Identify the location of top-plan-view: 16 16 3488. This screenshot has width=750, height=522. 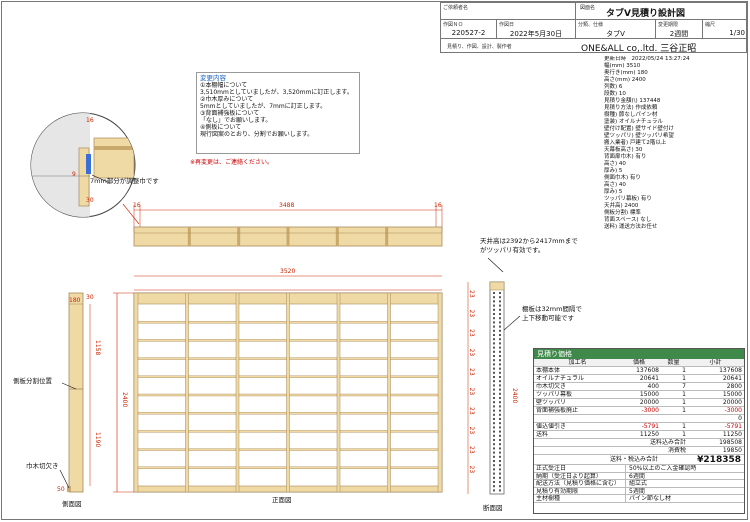
(288, 224).